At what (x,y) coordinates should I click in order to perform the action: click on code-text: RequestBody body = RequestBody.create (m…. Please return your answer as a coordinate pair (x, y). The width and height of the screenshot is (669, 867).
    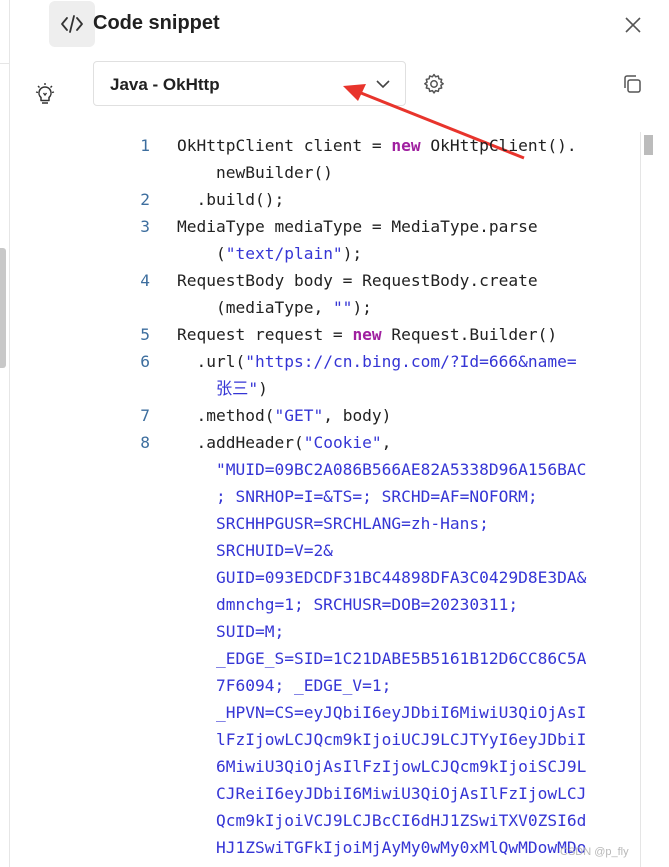
    Looking at the image, I should click on (408, 294).